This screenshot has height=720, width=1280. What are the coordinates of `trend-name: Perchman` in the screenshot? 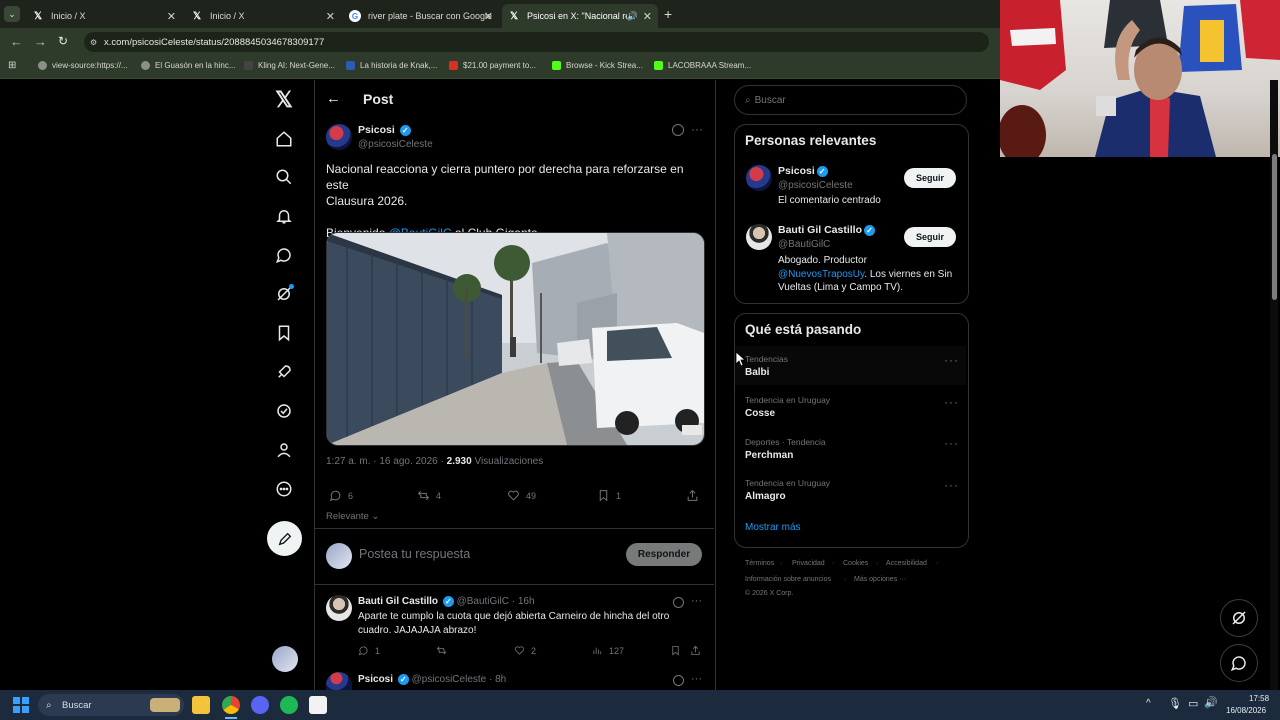 It's located at (769, 455).